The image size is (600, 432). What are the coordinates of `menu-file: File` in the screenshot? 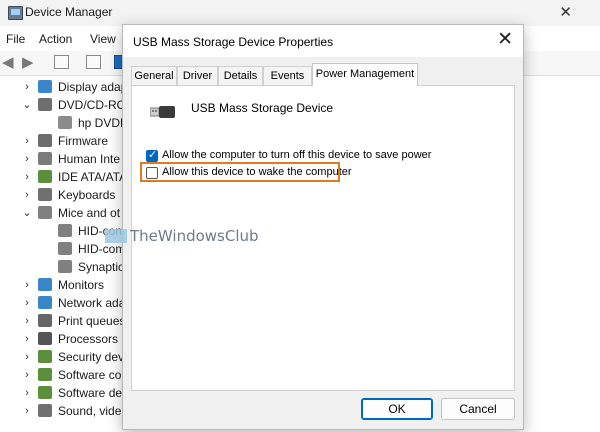 It's located at (15, 39).